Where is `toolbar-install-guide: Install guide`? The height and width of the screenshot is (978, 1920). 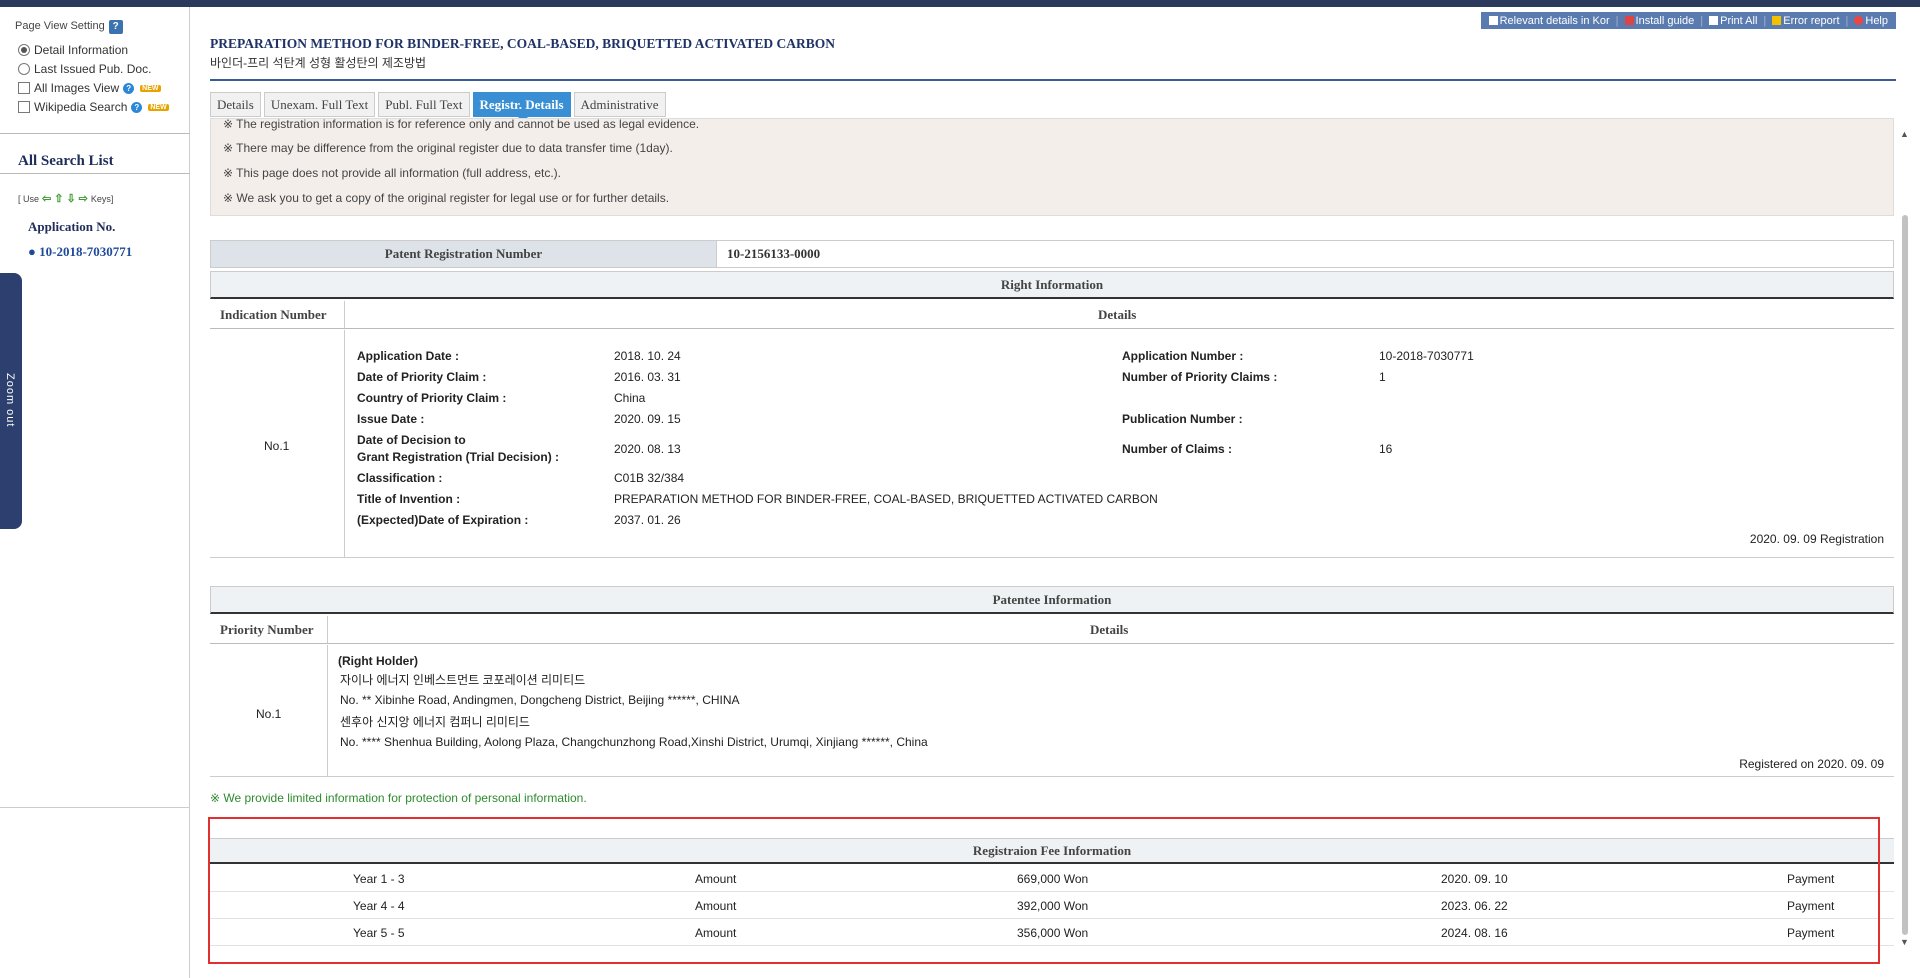 toolbar-install-guide: Install guide is located at coordinates (1659, 21).